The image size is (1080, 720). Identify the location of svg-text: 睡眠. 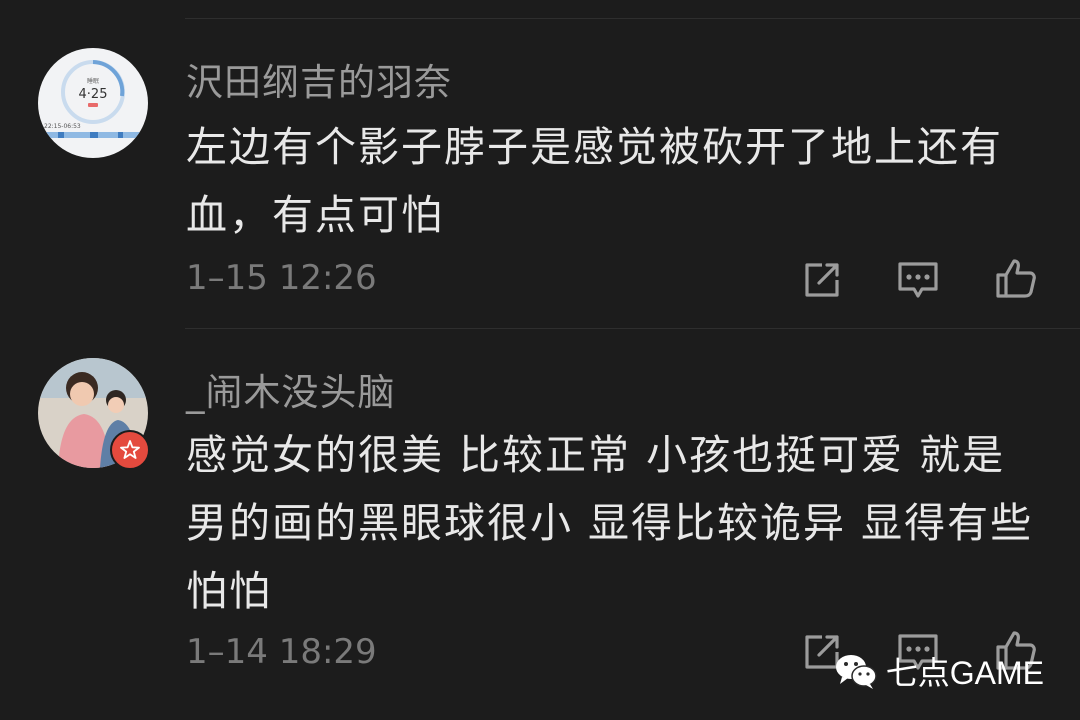
(93, 81).